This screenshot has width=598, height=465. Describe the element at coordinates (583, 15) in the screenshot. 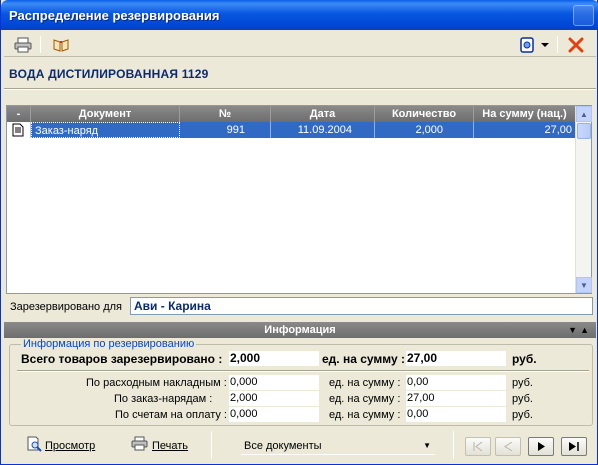

I see `titlebar-button` at that location.